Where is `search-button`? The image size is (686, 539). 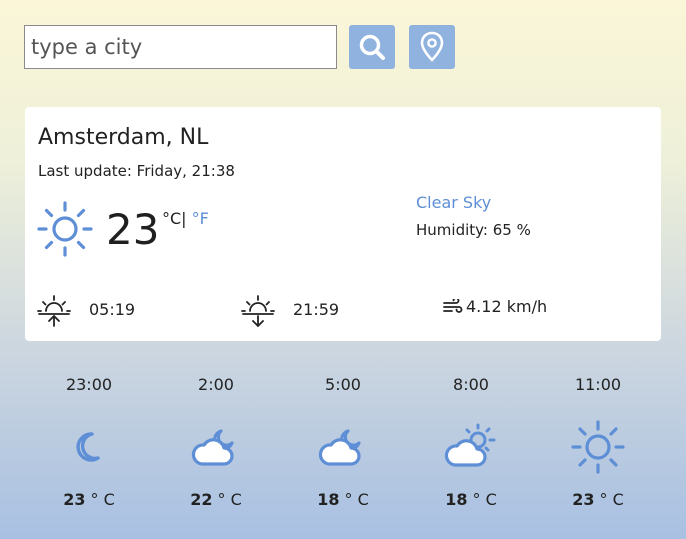 search-button is located at coordinates (372, 47).